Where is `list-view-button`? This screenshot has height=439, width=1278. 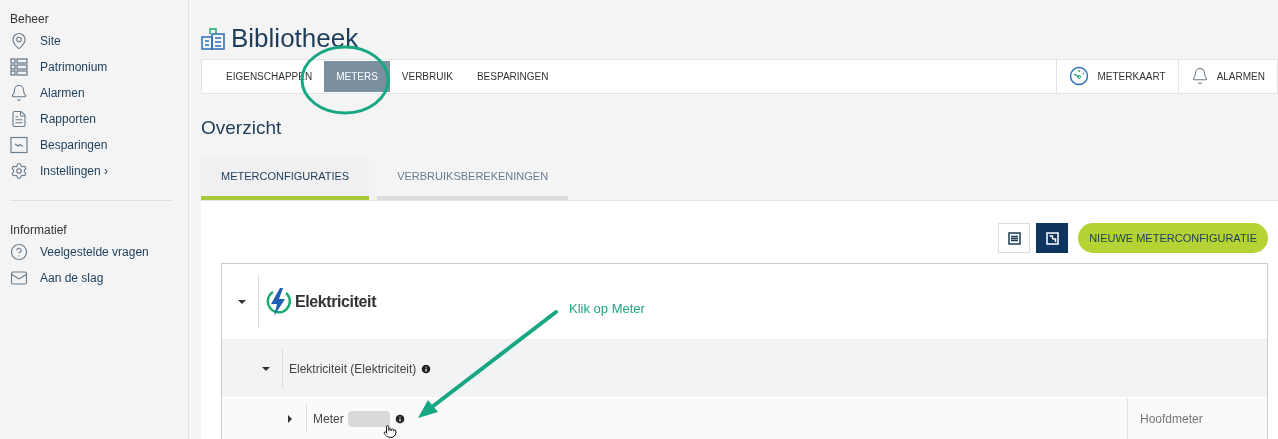 list-view-button is located at coordinates (1014, 238).